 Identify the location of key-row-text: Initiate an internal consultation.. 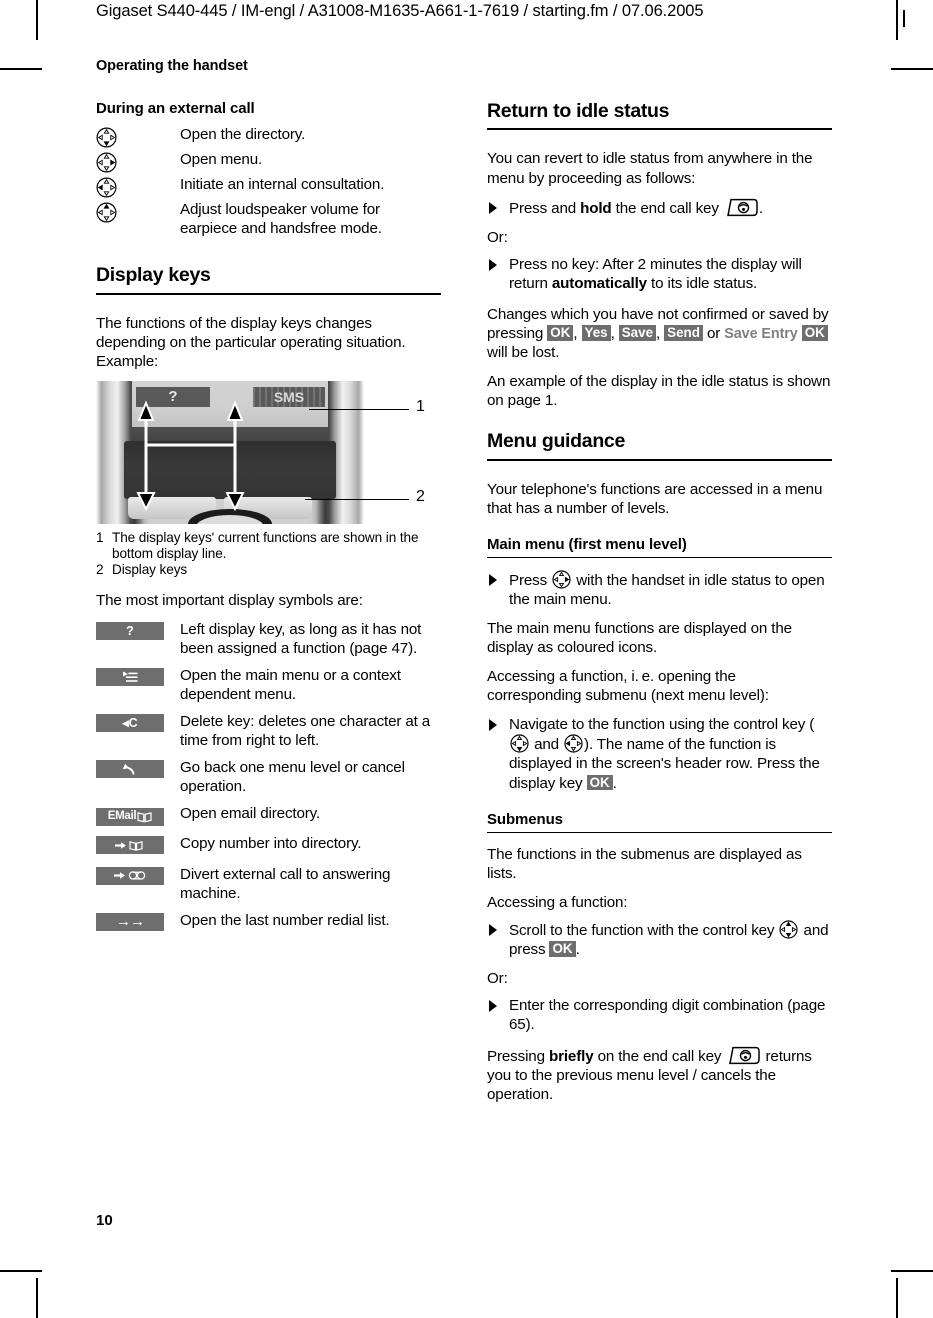
(282, 184).